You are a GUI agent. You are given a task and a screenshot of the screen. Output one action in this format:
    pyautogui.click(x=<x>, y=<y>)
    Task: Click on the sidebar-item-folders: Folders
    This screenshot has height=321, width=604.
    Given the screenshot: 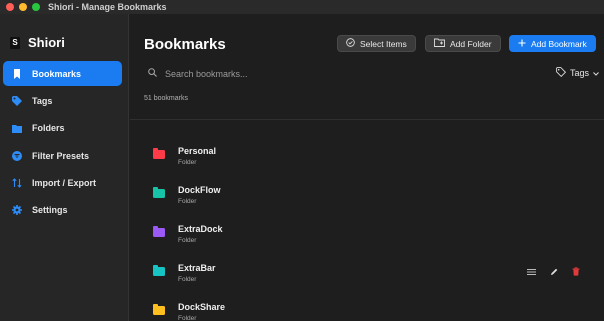 What is the action you would take?
    pyautogui.click(x=62, y=128)
    